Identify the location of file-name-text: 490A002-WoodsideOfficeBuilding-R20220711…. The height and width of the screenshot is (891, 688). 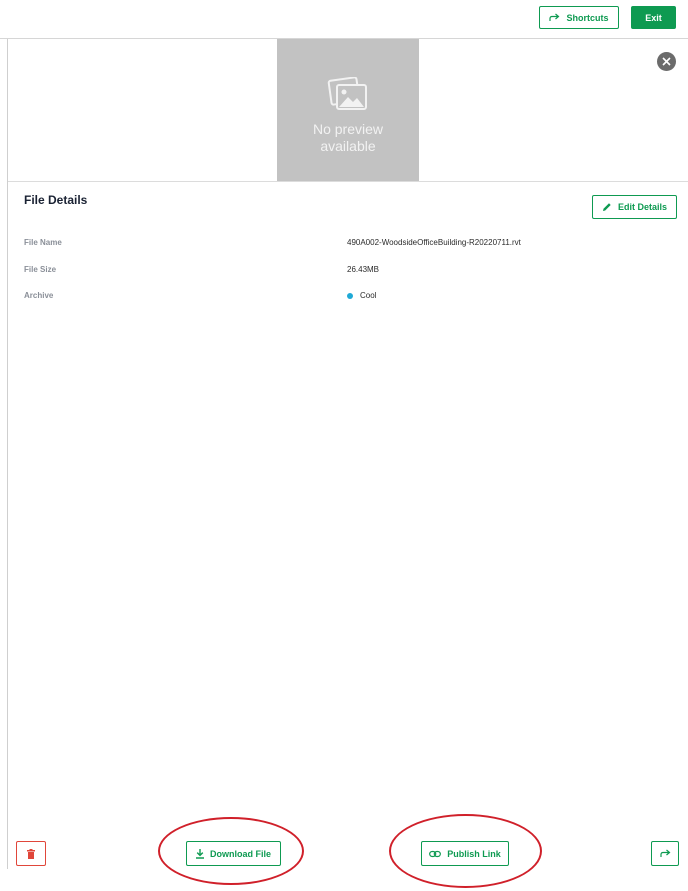
(434, 242).